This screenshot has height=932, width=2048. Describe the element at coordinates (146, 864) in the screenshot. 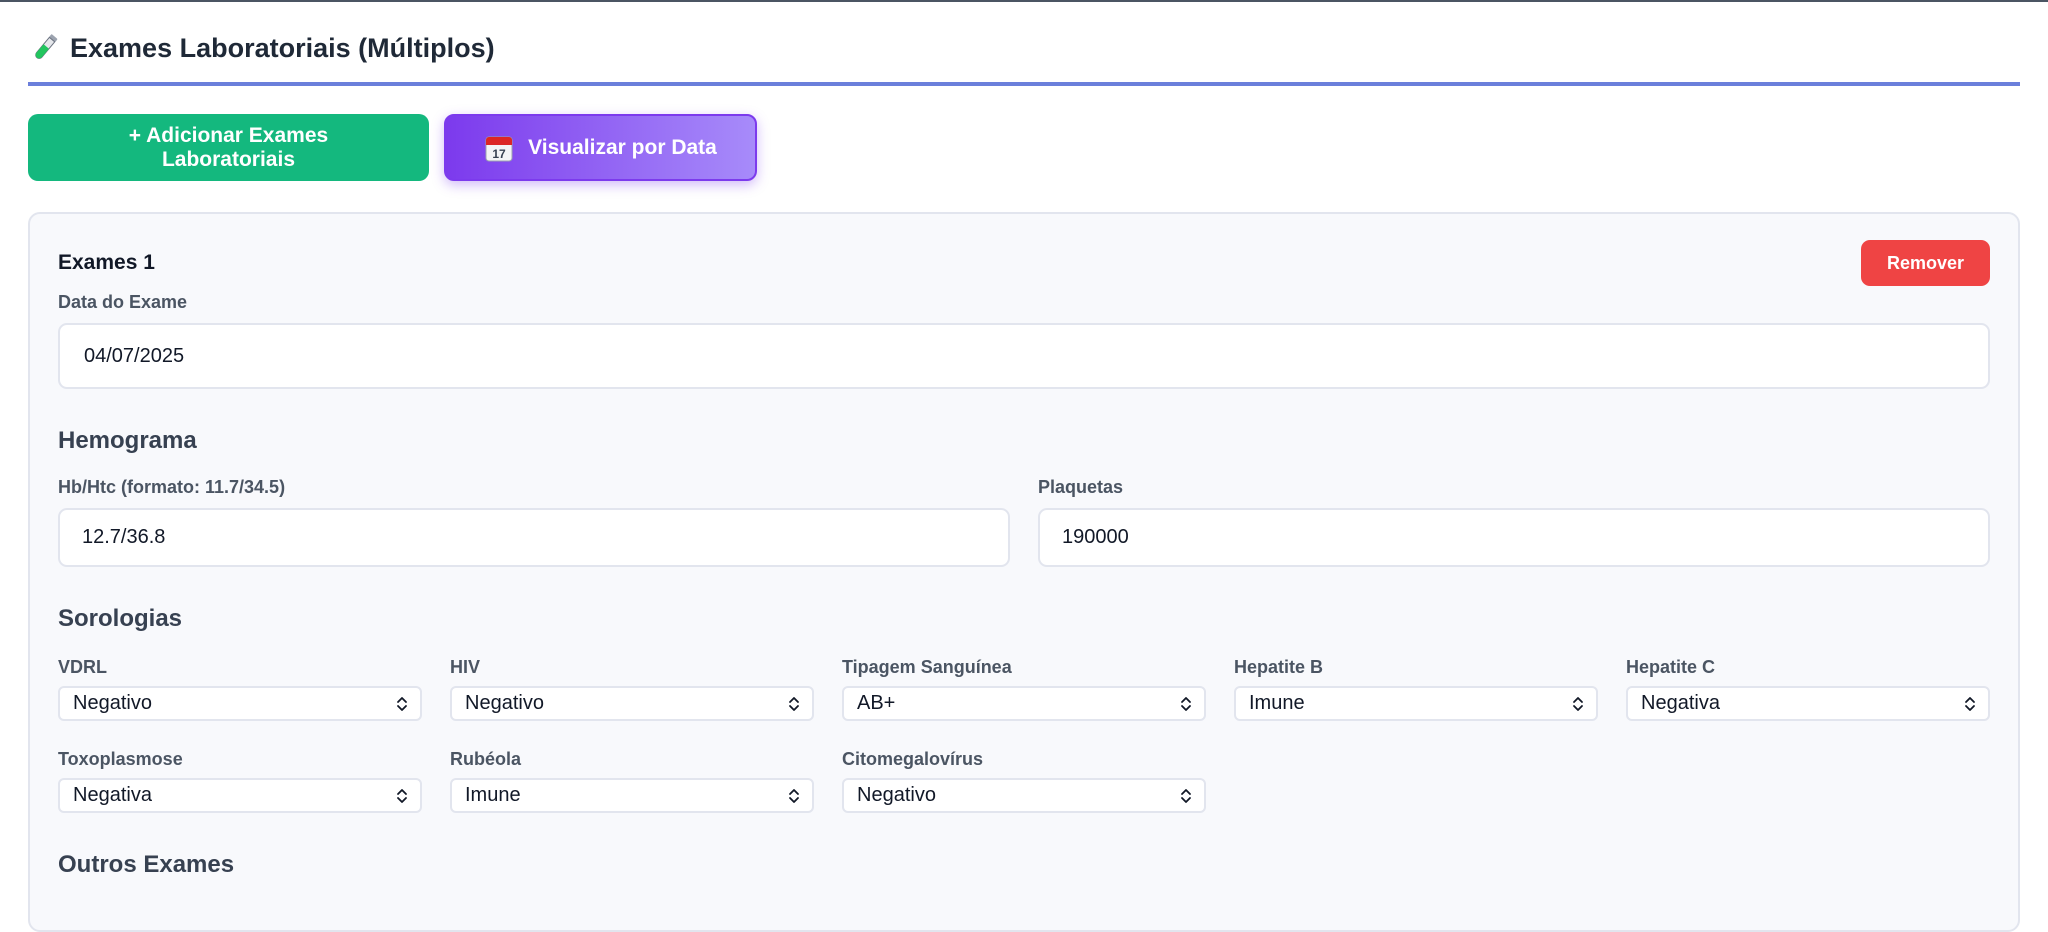

I see `other-exams-title: Outros Exames` at that location.